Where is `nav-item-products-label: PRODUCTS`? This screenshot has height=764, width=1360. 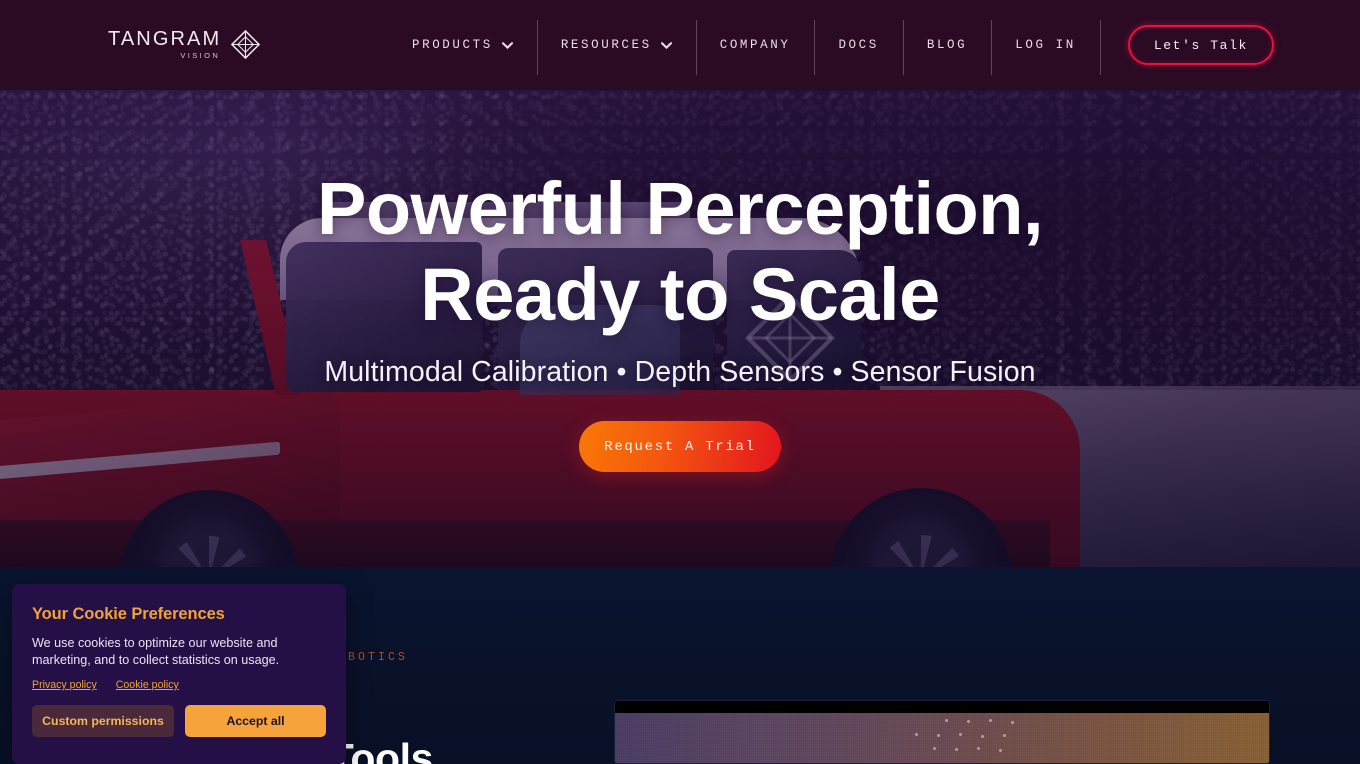
nav-item-products-label: PRODUCTS is located at coordinates (452, 45).